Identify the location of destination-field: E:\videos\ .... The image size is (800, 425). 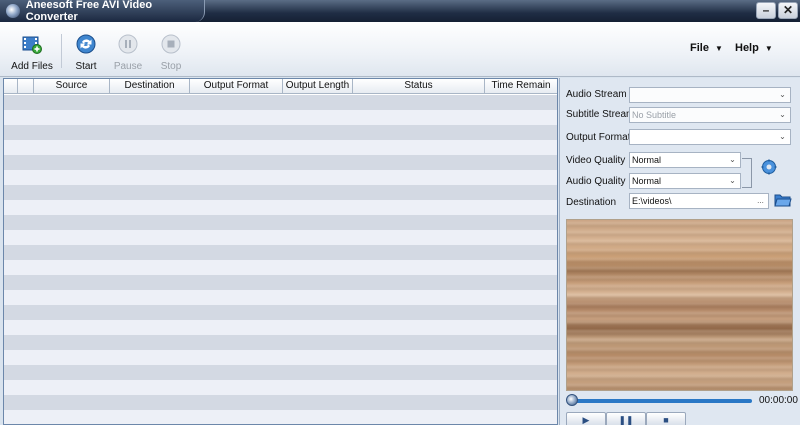
(699, 201).